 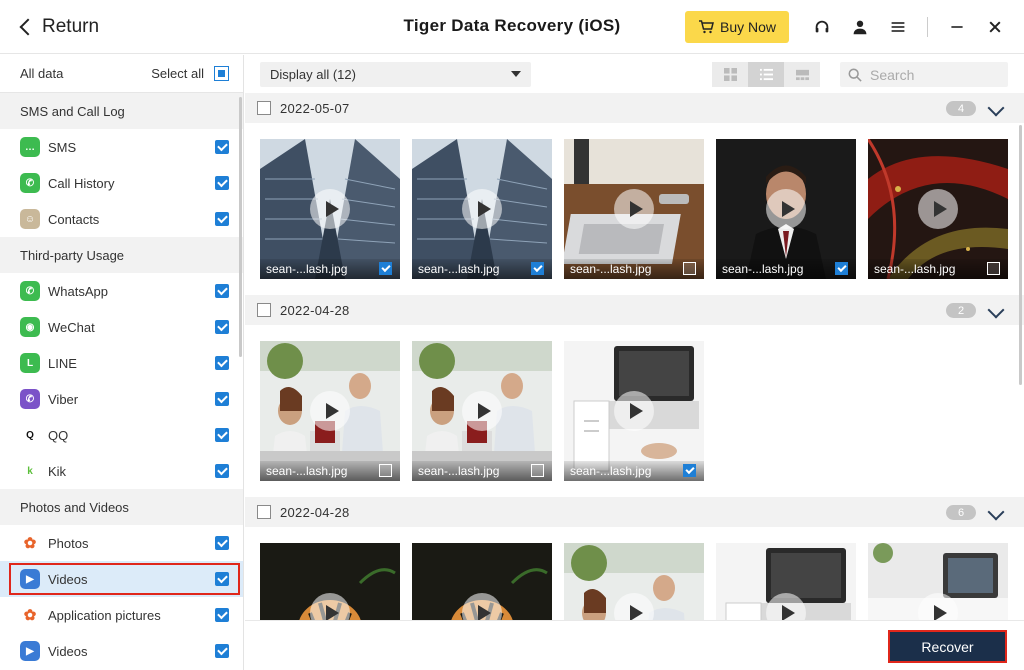 I want to click on group-date: 2022-05-07, so click(x=315, y=108).